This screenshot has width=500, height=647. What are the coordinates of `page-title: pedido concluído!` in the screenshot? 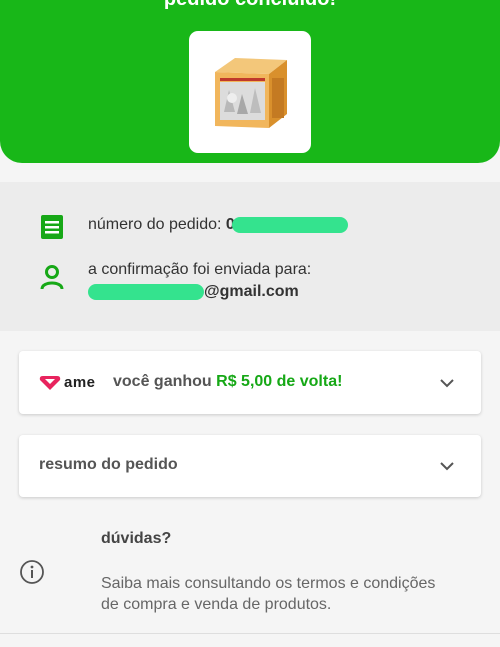 It's located at (250, 5).